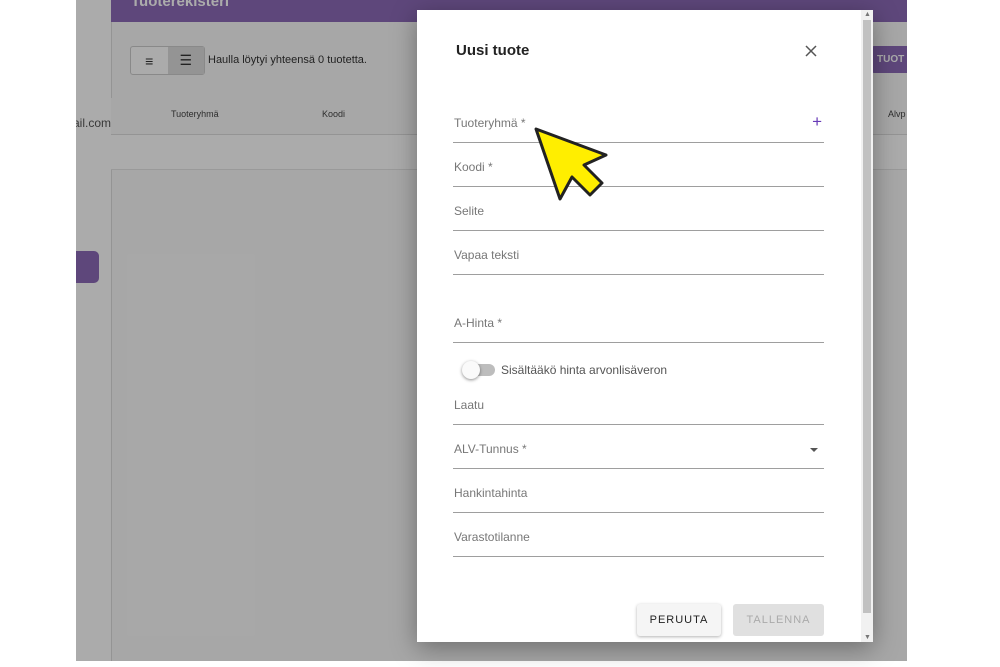 This screenshot has height=667, width=1000. Describe the element at coordinates (638, 497) in the screenshot. I see `hankintahinta-field: Hankintahinta` at that location.